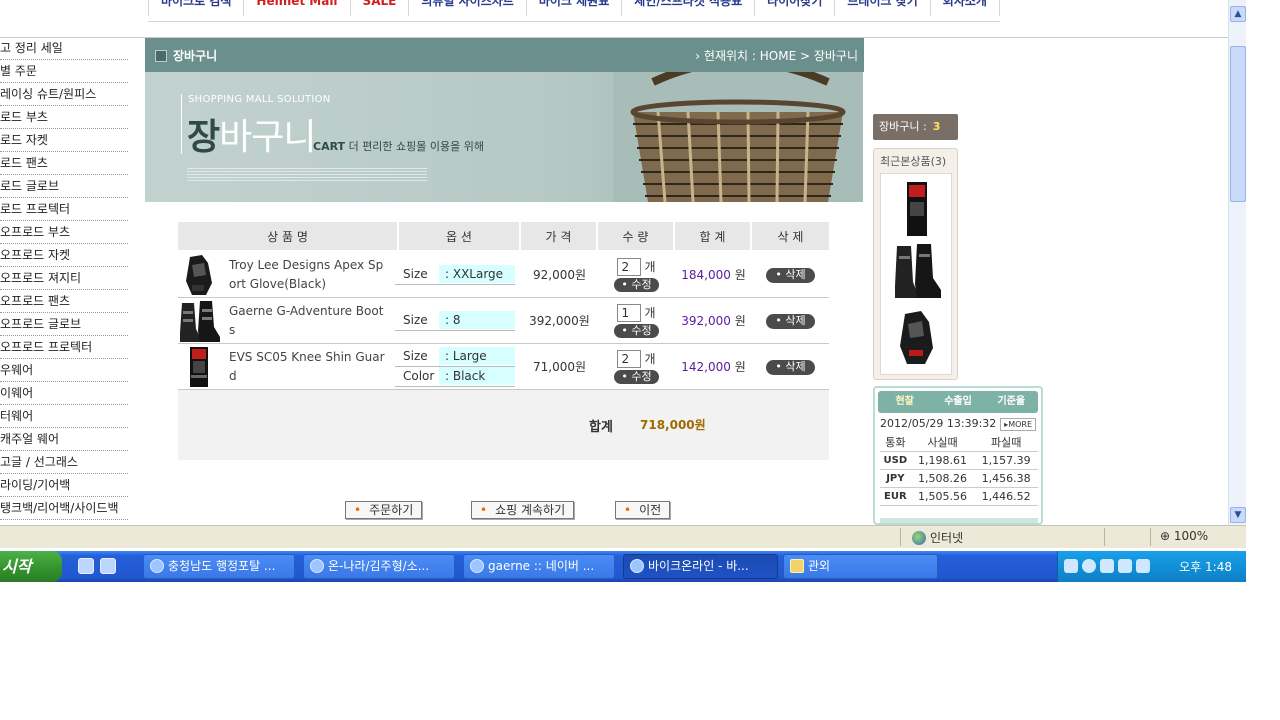 Image resolution: width=1280 pixels, height=720 pixels. Describe the element at coordinates (64, 278) in the screenshot. I see `category-link: 오프로드 져지티` at that location.